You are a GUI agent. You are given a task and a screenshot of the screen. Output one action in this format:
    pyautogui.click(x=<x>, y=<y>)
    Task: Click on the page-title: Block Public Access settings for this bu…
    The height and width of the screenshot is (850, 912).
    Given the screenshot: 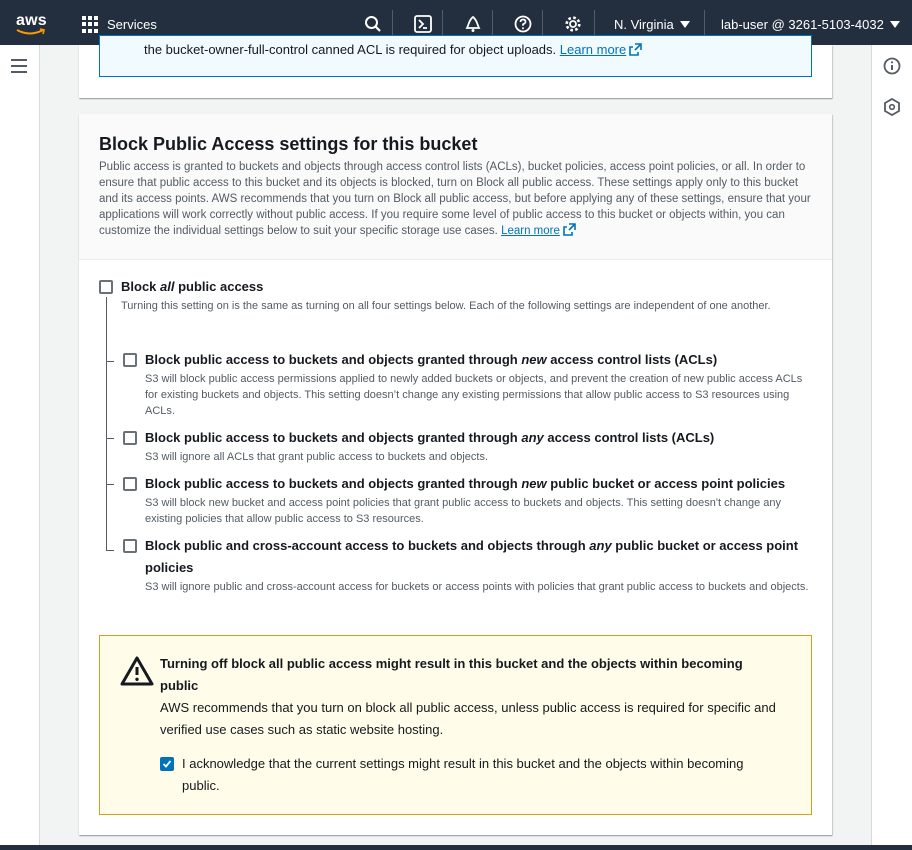 What is the action you would take?
    pyautogui.click(x=288, y=144)
    